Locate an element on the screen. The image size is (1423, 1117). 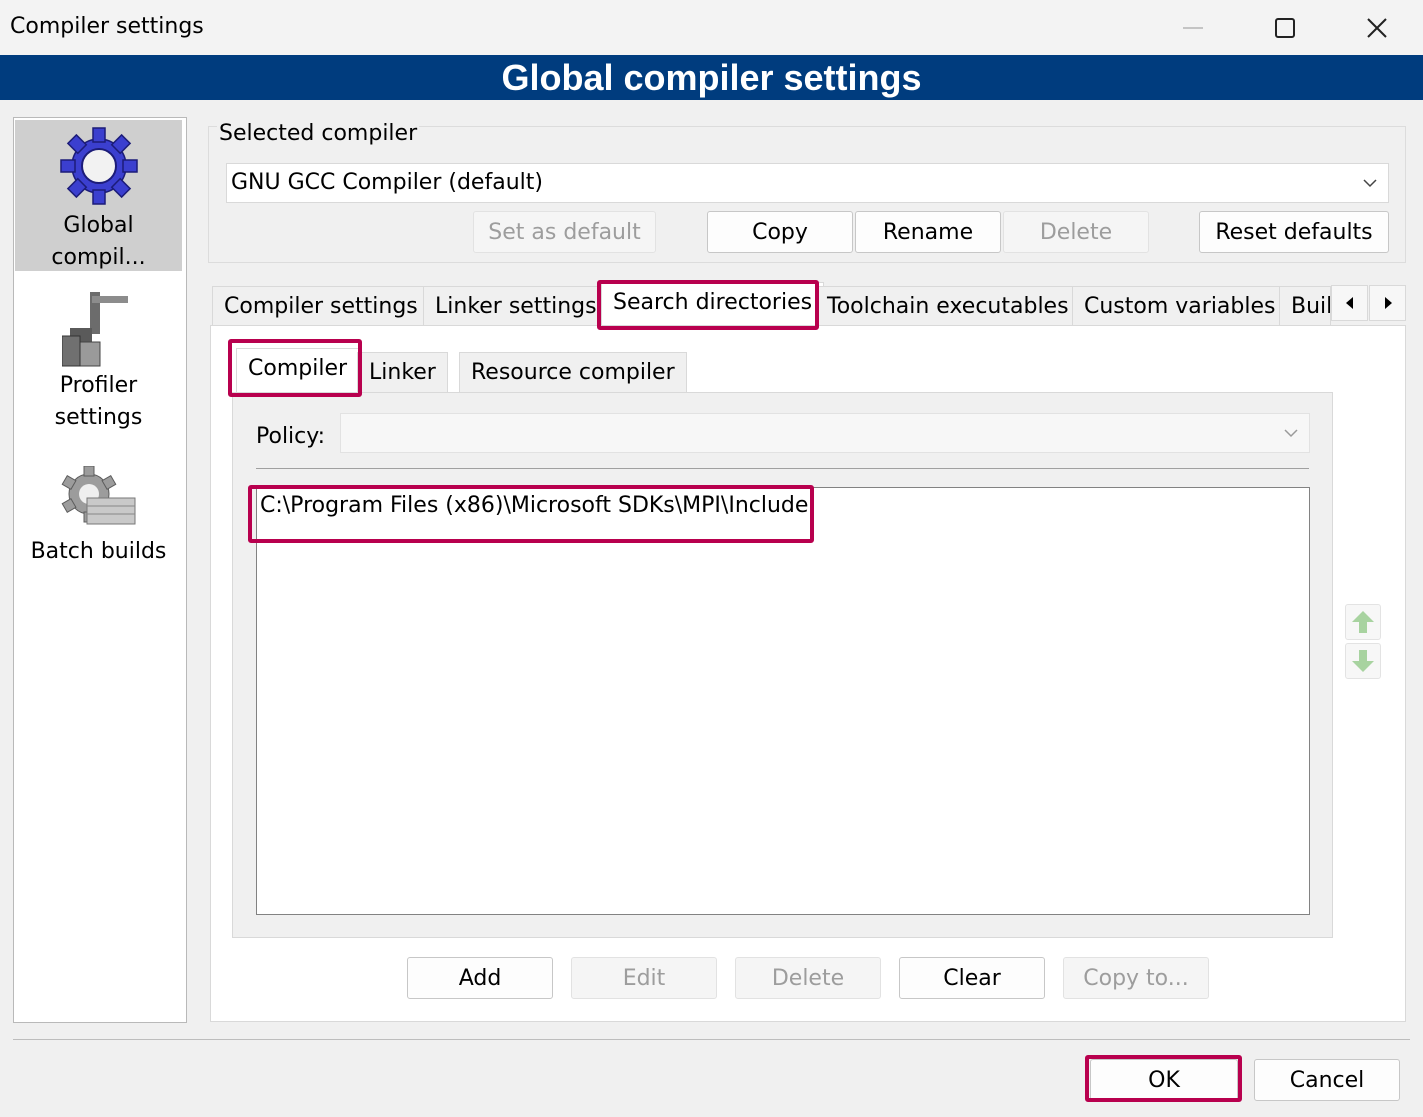
reset-defaults-button: Reset defaults is located at coordinates (1294, 232).